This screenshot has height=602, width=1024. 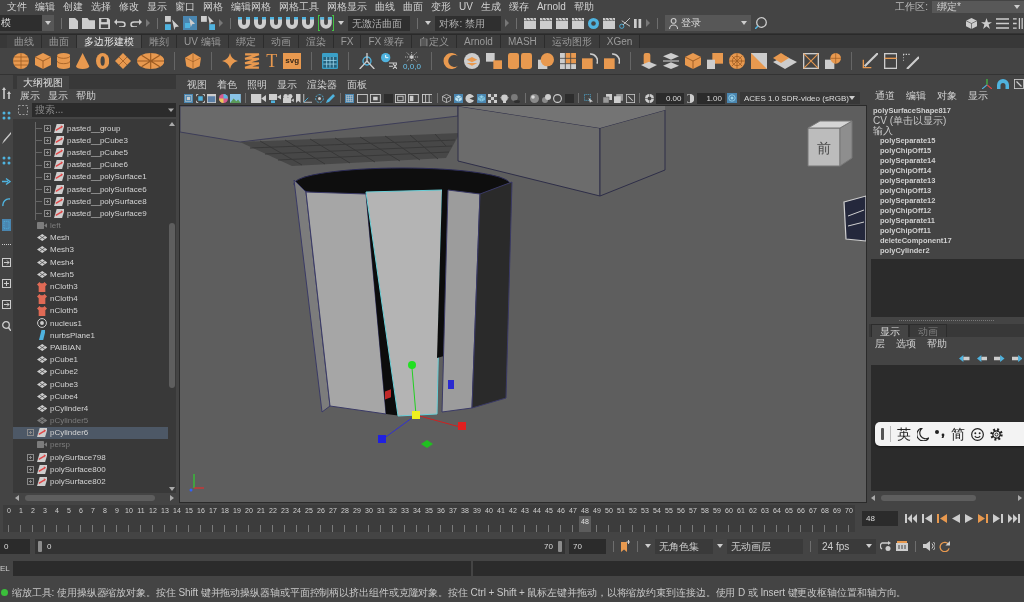 What do you see at coordinates (6, 181) in the screenshot?
I see `arrow-icon` at bounding box center [6, 181].